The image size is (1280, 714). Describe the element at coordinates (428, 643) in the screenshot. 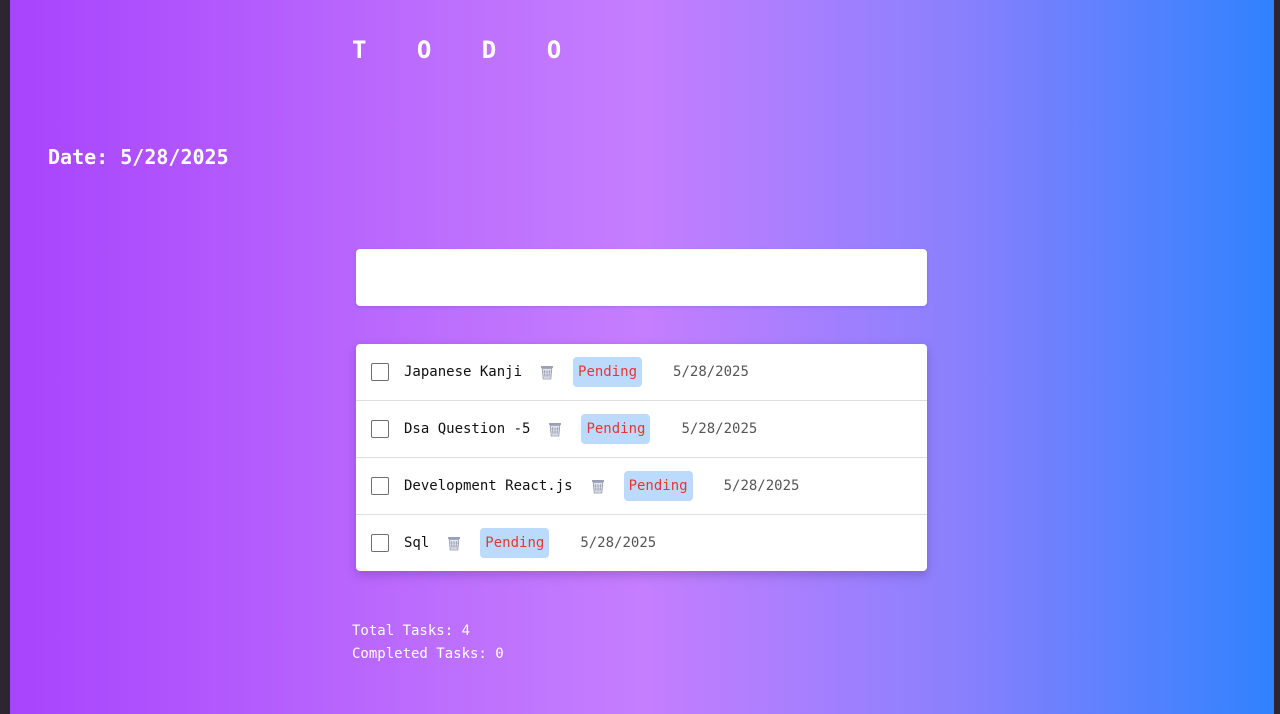

I see `task-stats: Total Tasks: 4 Completed Tasks: 0` at that location.